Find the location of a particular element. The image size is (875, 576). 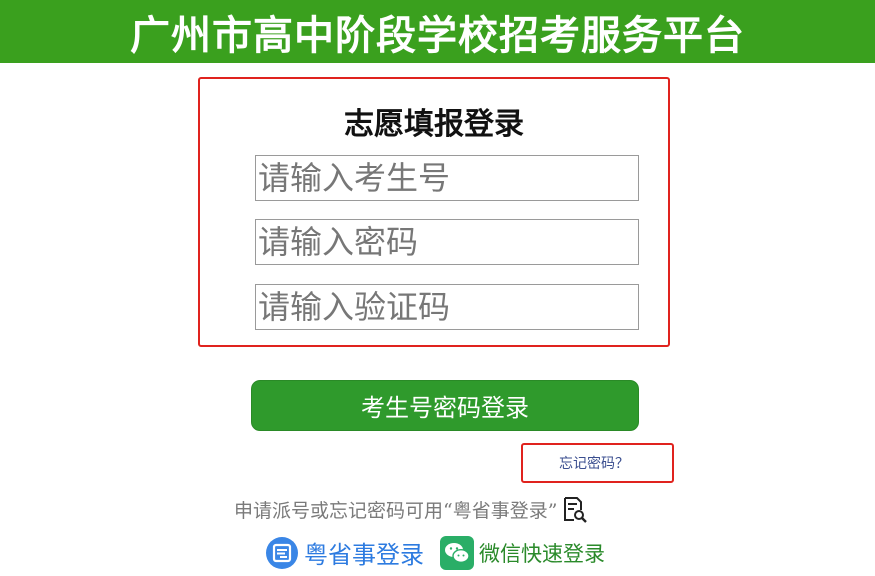

captcha-input is located at coordinates (447, 307).